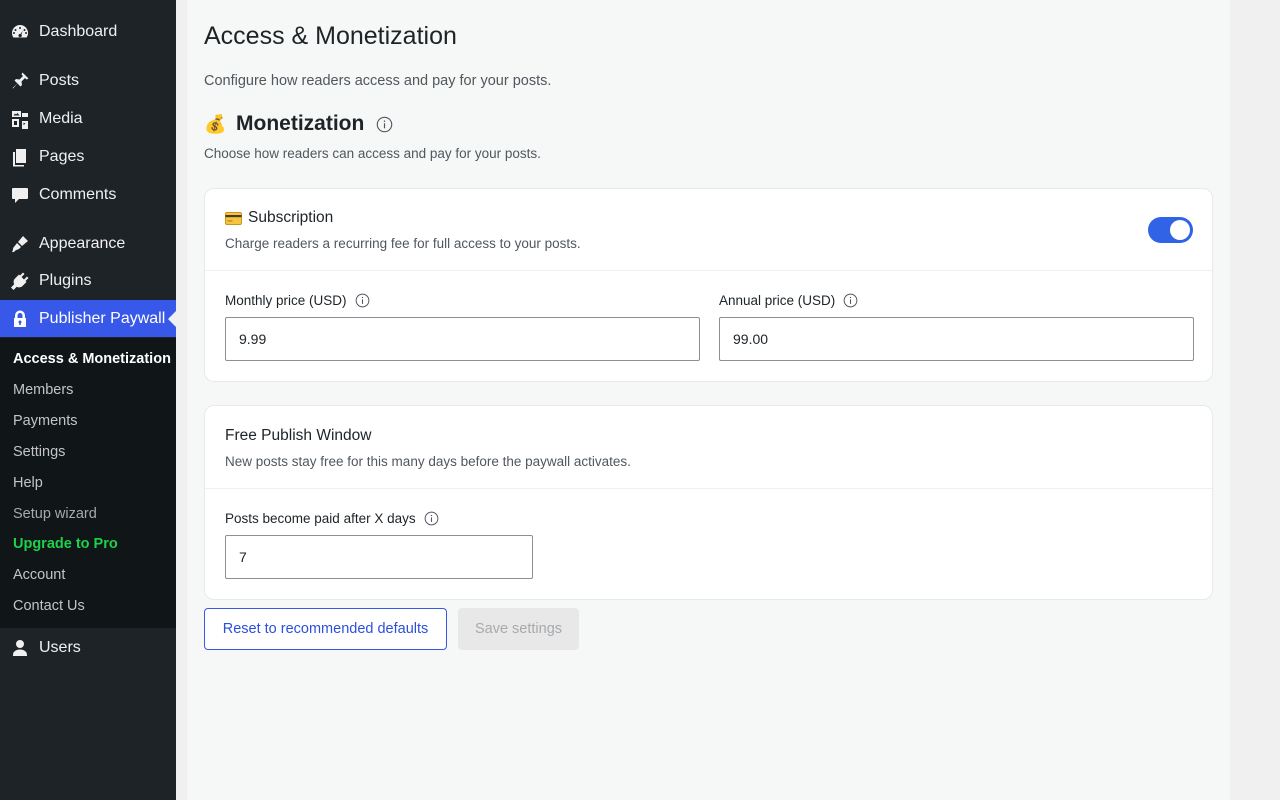  I want to click on active-indicator, so click(172, 318).